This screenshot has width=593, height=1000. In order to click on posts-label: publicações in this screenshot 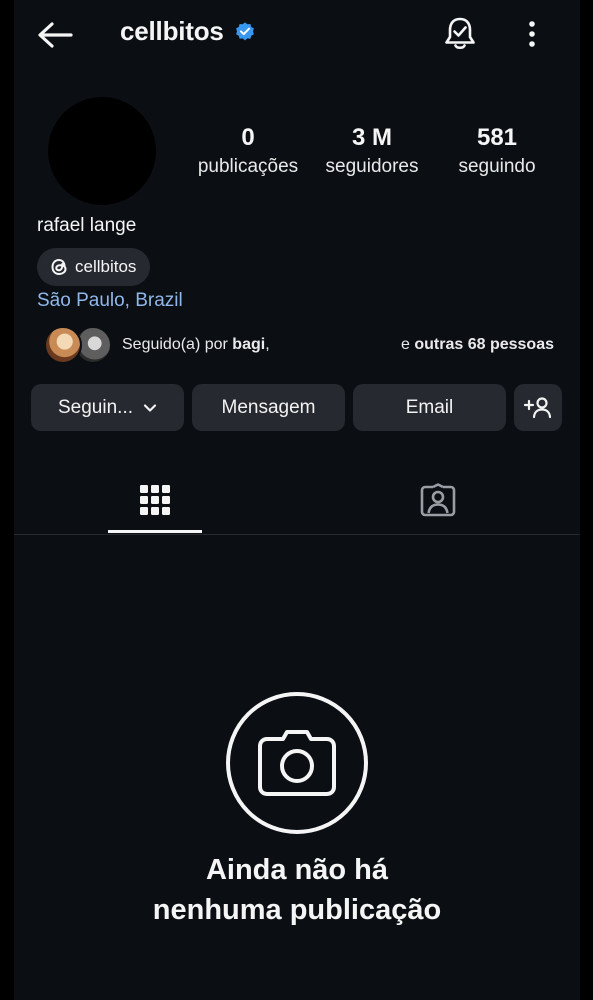, I will do `click(248, 166)`.